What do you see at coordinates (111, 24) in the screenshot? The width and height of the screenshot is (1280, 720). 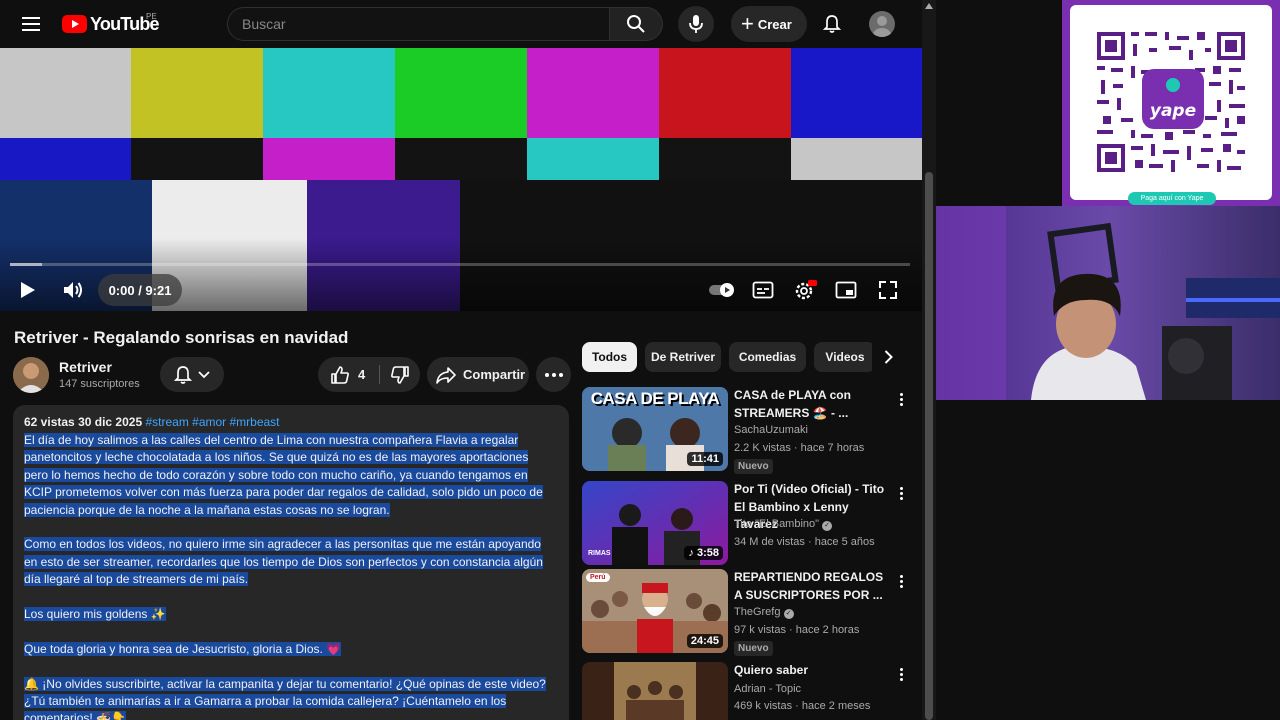 I see `youtube-logo: YouTube` at bounding box center [111, 24].